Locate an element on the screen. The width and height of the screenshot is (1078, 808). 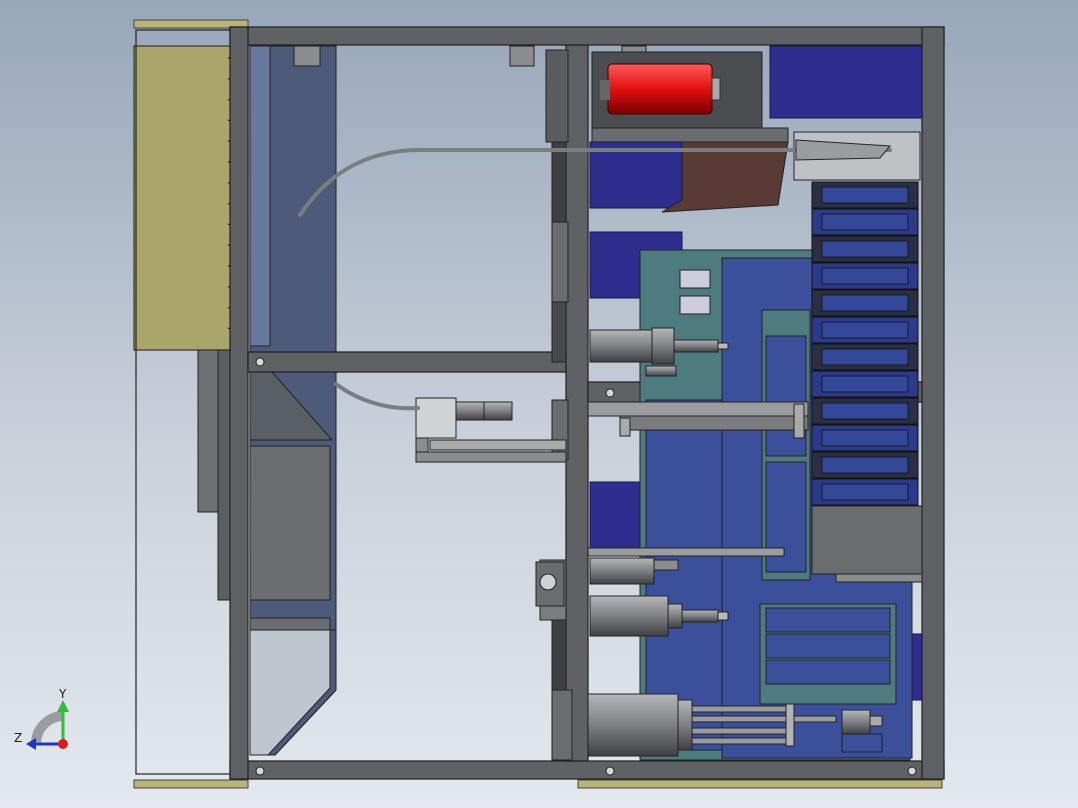
bottom-right-foot is located at coordinates (760, 784).